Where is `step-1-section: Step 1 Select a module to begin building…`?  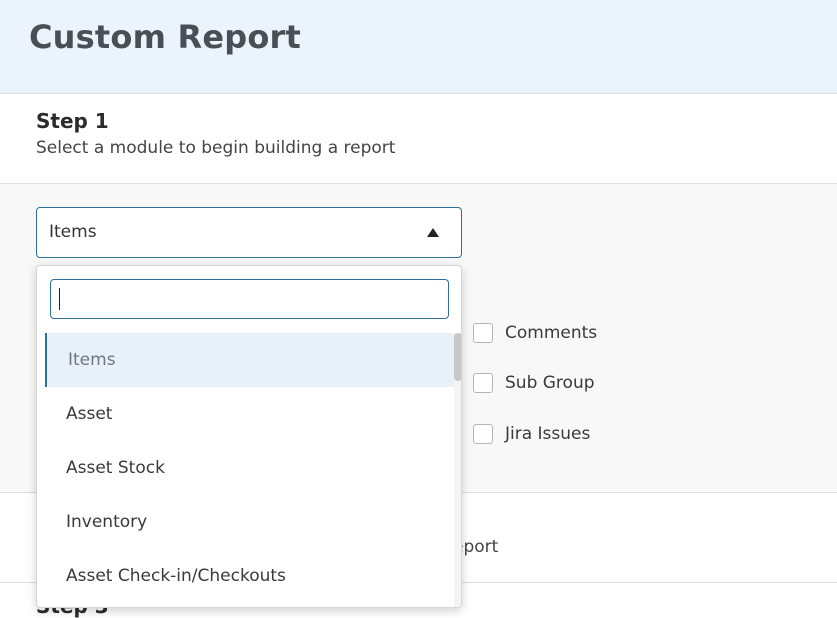 step-1-section: Step 1 Select a module to begin building… is located at coordinates (418, 139).